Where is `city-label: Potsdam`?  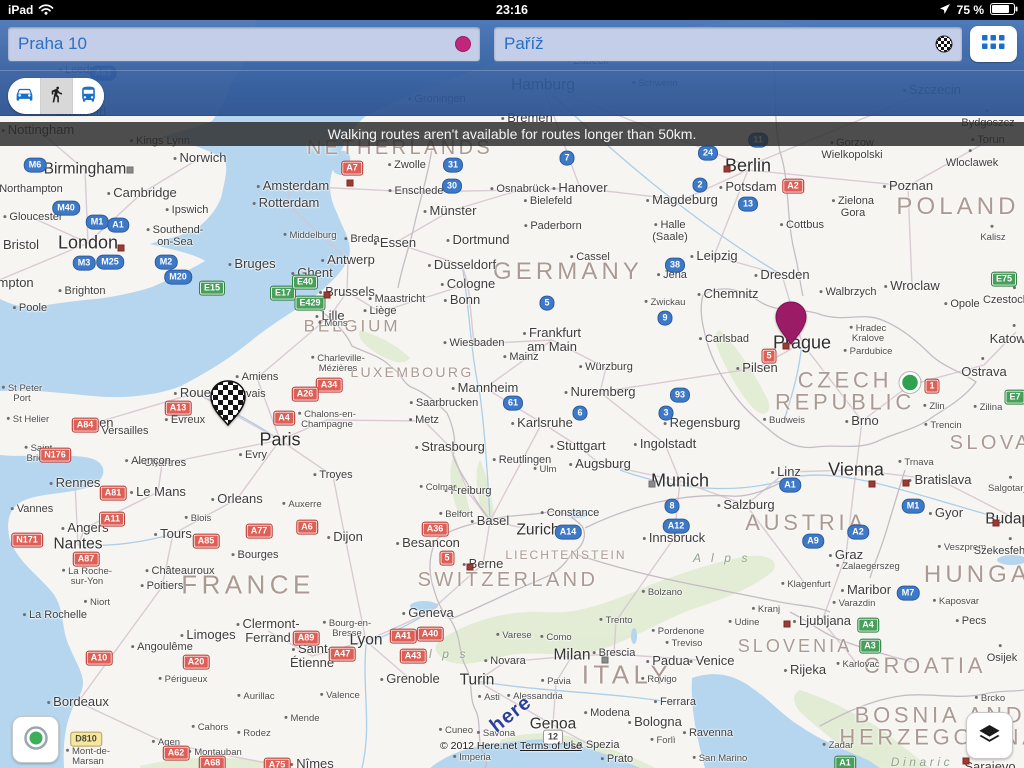 city-label: Potsdam is located at coordinates (747, 186).